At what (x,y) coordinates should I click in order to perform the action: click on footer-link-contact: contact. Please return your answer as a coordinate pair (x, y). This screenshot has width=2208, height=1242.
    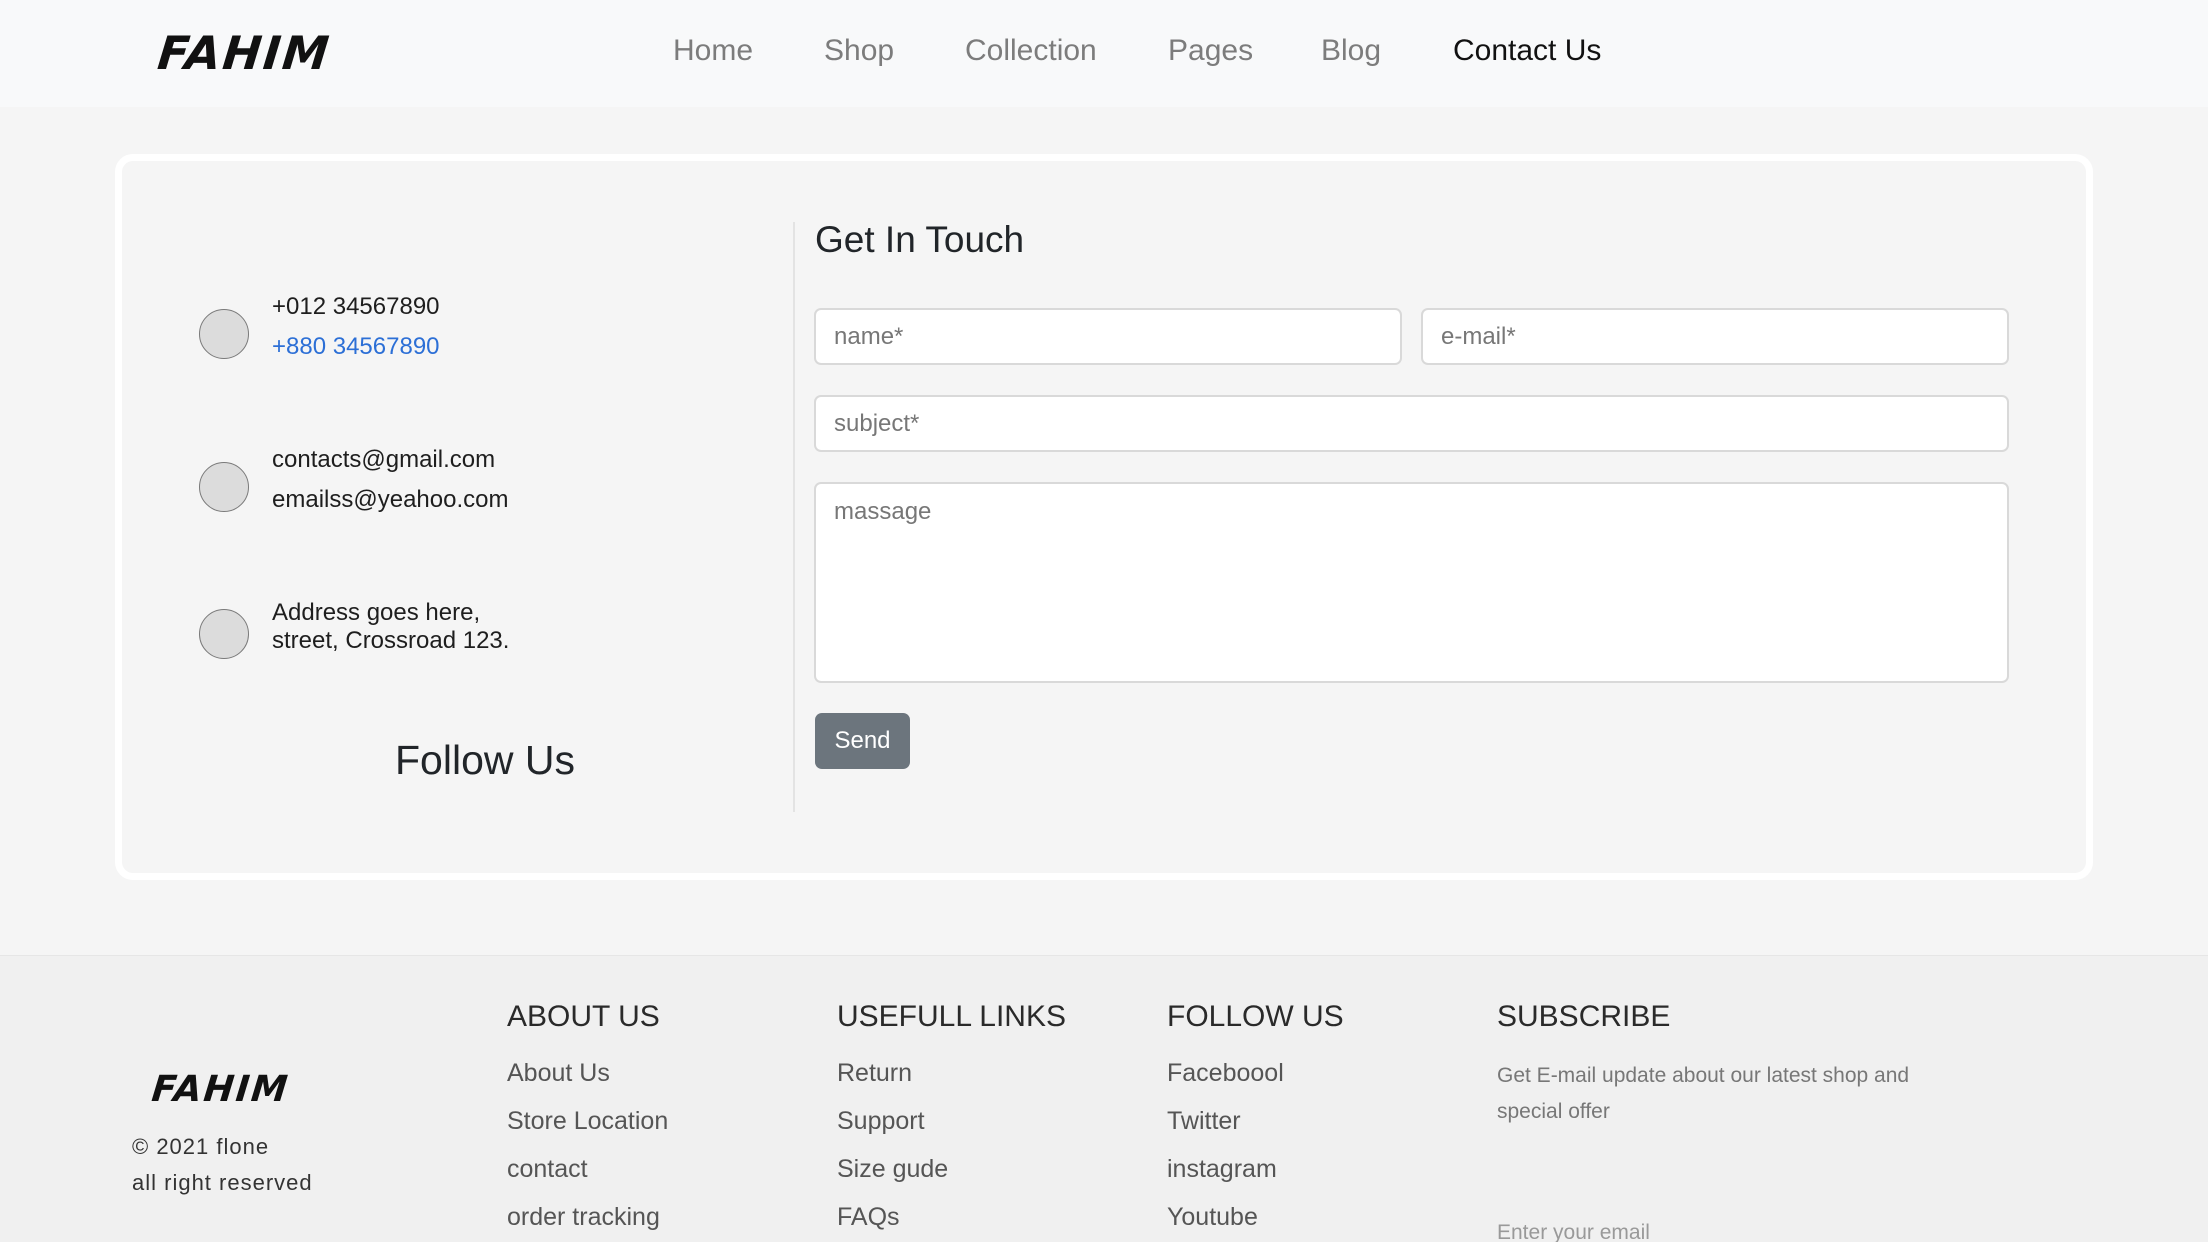
    Looking at the image, I should click on (547, 1169).